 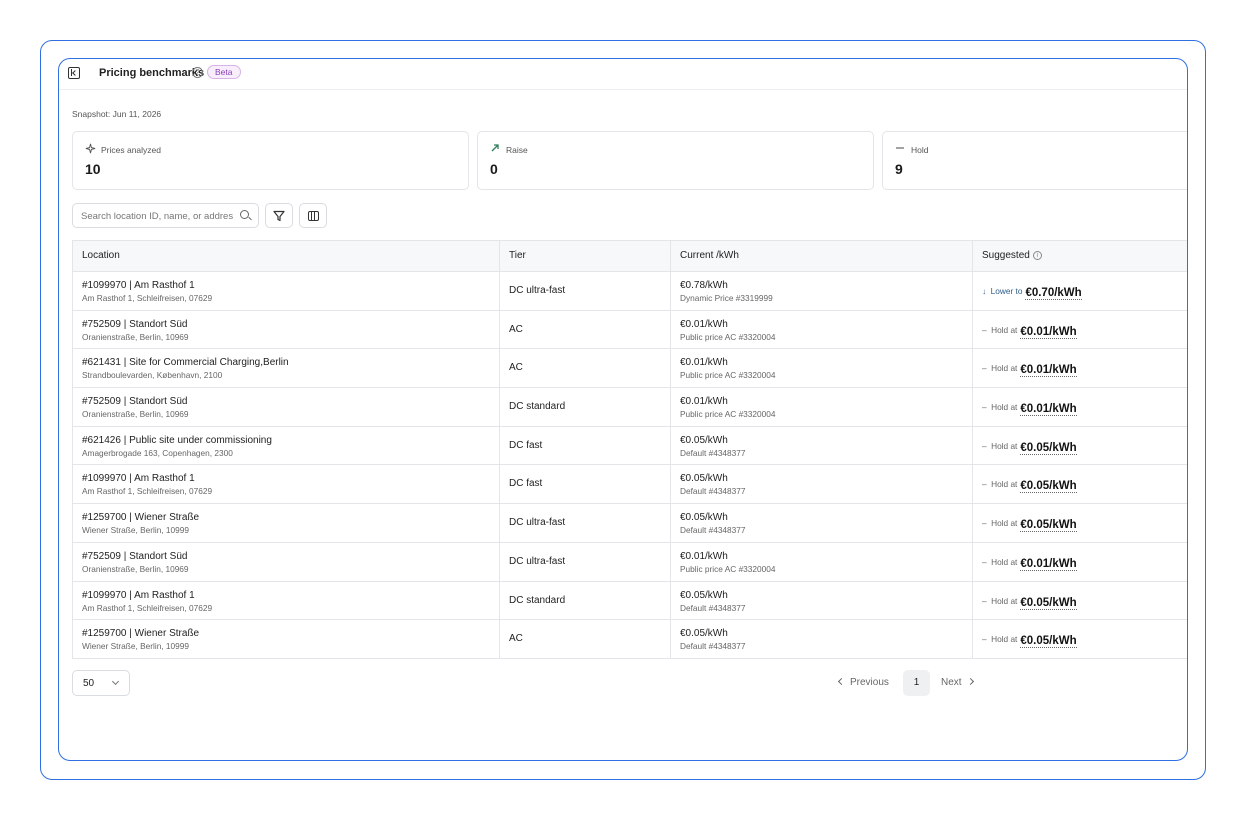 What do you see at coordinates (984, 291) in the screenshot?
I see `arrow-down-icon: ↓` at bounding box center [984, 291].